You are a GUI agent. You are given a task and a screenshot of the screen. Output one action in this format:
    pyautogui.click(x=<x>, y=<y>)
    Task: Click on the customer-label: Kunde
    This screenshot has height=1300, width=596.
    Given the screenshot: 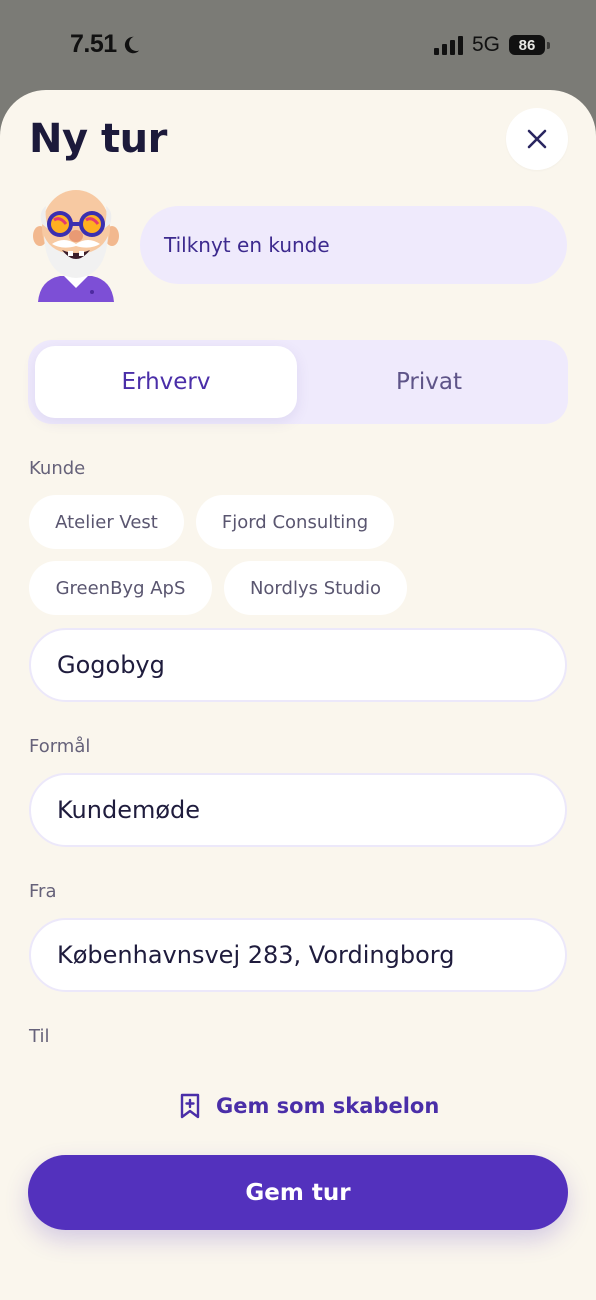 What is the action you would take?
    pyautogui.click(x=57, y=468)
    